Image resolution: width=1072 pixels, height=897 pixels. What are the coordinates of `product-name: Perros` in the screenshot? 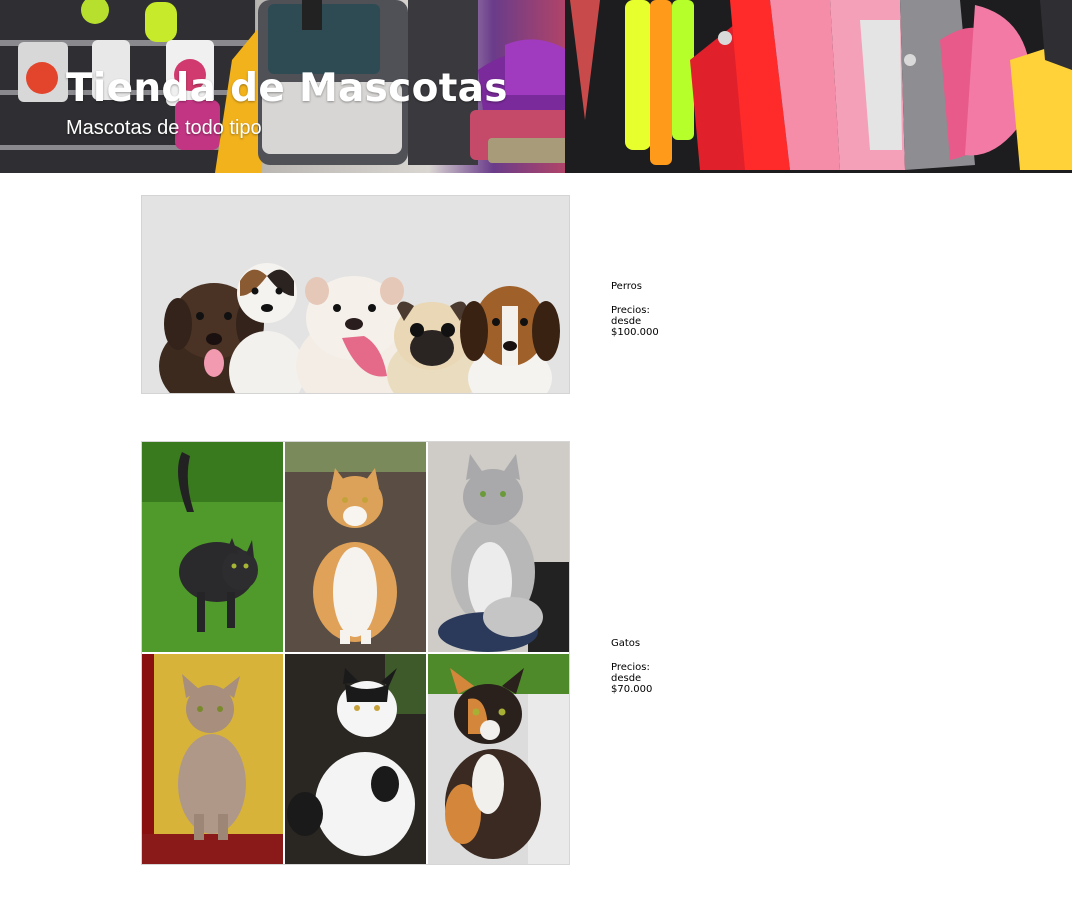 It's located at (626, 286).